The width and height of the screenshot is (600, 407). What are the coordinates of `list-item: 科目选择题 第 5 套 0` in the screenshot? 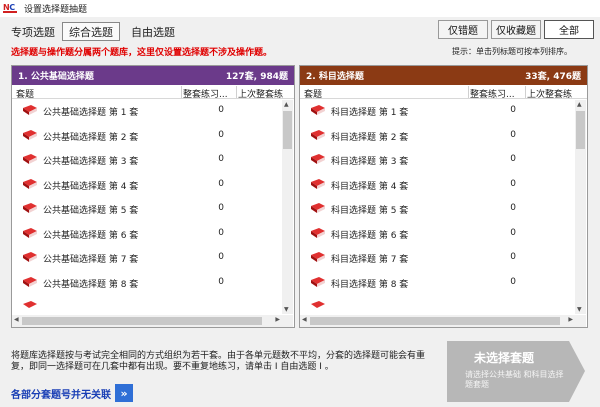 It's located at (437, 210).